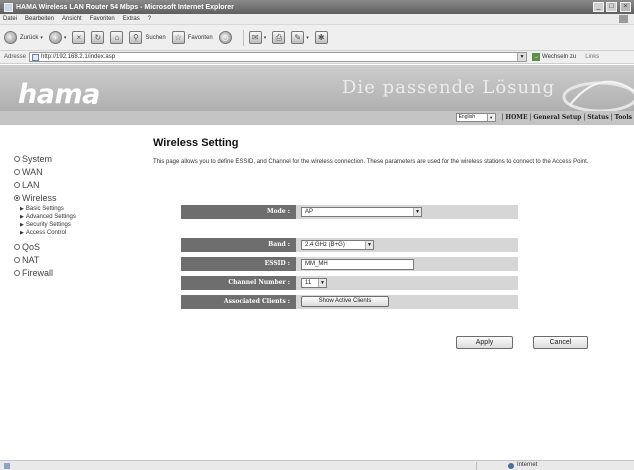 This screenshot has height=470, width=634. What do you see at coordinates (31, 259) in the screenshot?
I see `sidebar-item-label: NAT` at bounding box center [31, 259].